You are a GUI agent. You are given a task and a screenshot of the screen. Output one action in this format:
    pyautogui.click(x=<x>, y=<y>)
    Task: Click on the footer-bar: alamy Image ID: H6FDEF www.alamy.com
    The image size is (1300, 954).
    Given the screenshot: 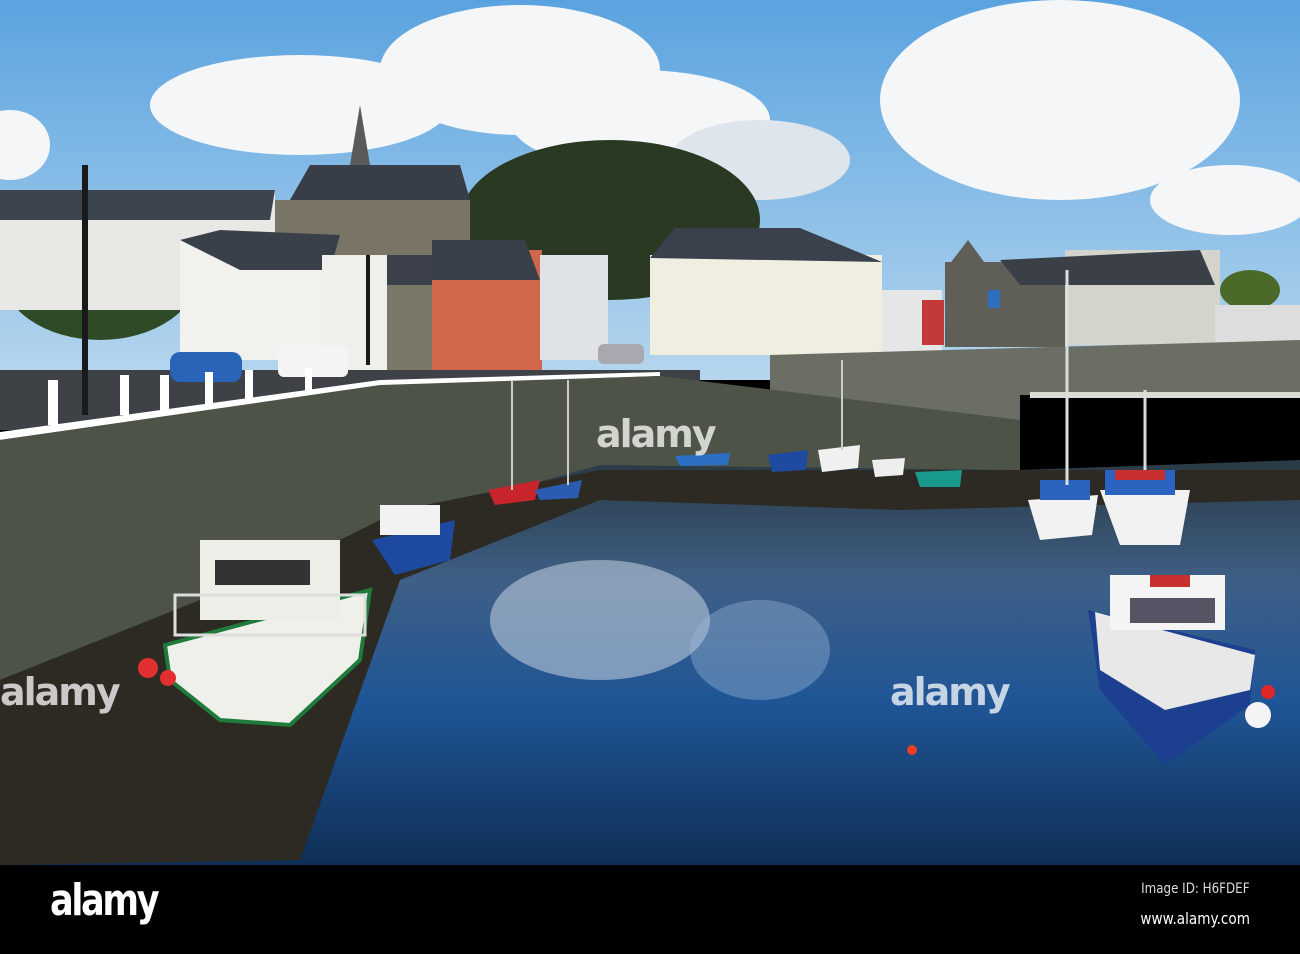 What is the action you would take?
    pyautogui.click(x=650, y=909)
    